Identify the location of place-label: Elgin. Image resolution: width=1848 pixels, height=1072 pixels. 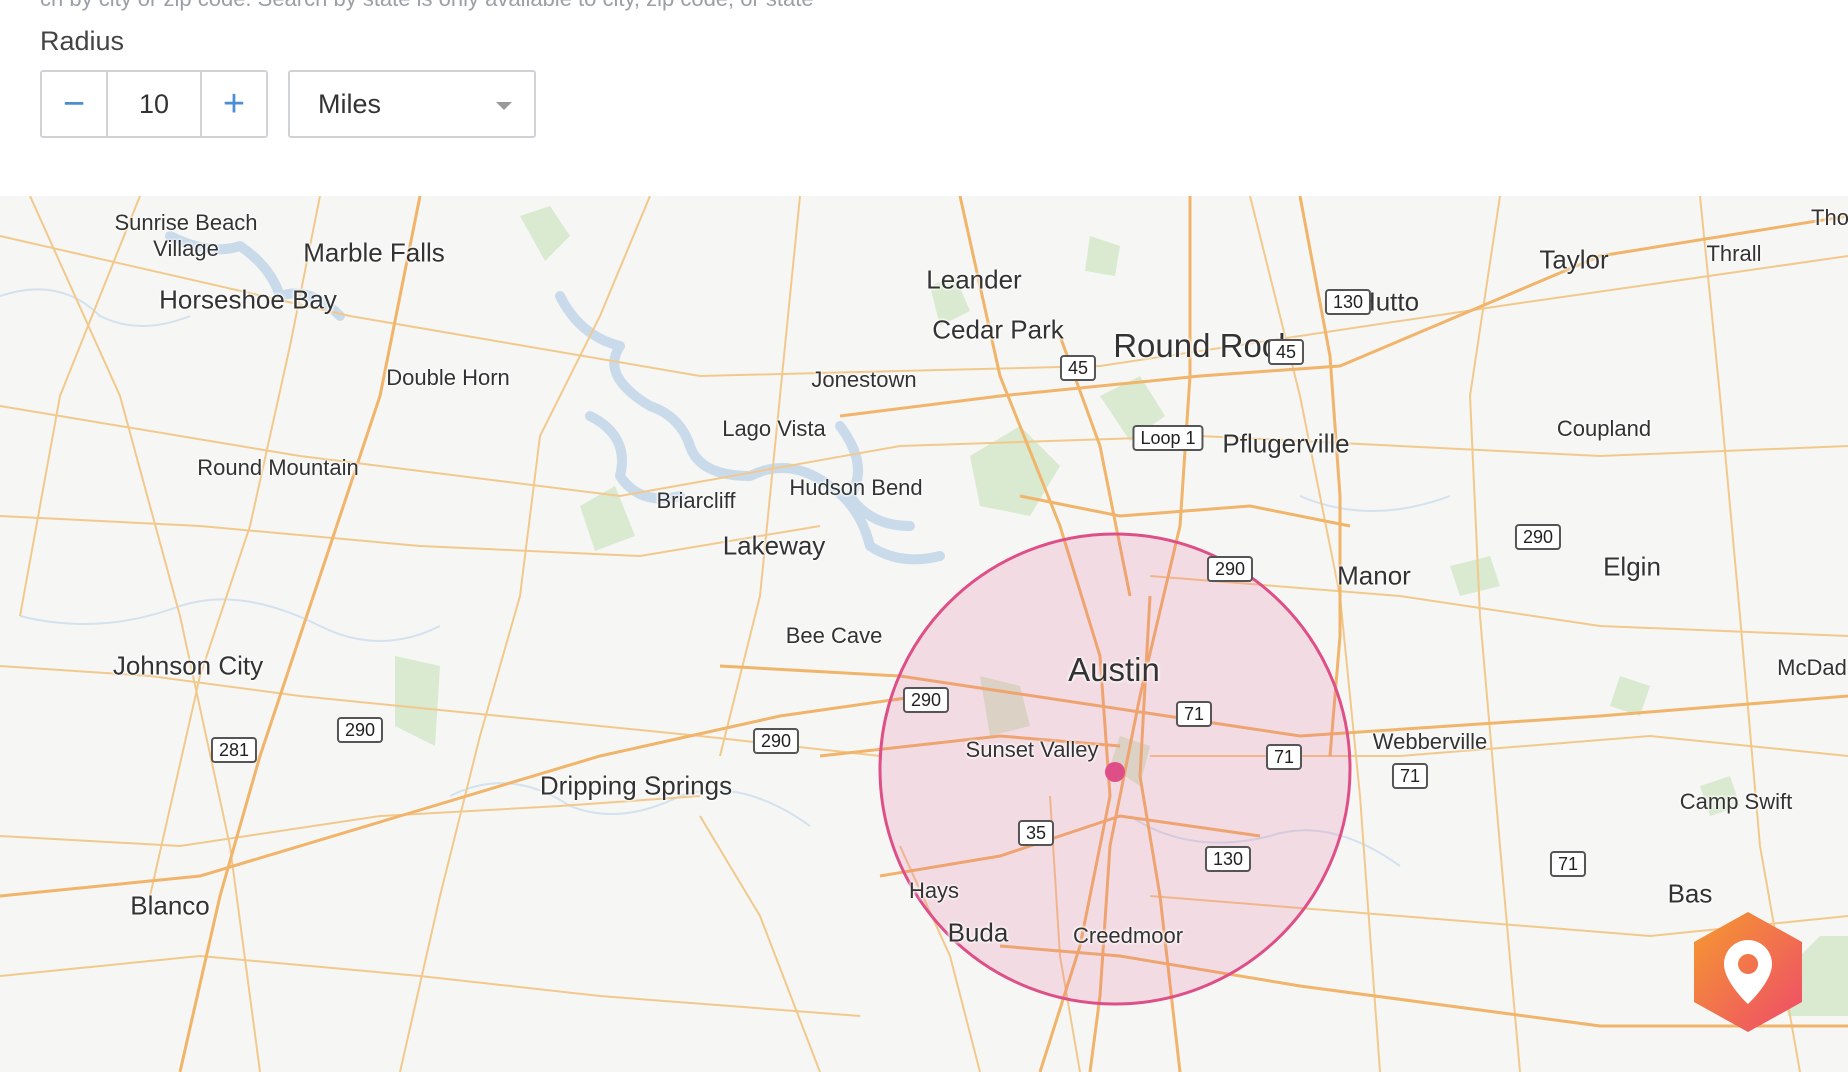
(1632, 566).